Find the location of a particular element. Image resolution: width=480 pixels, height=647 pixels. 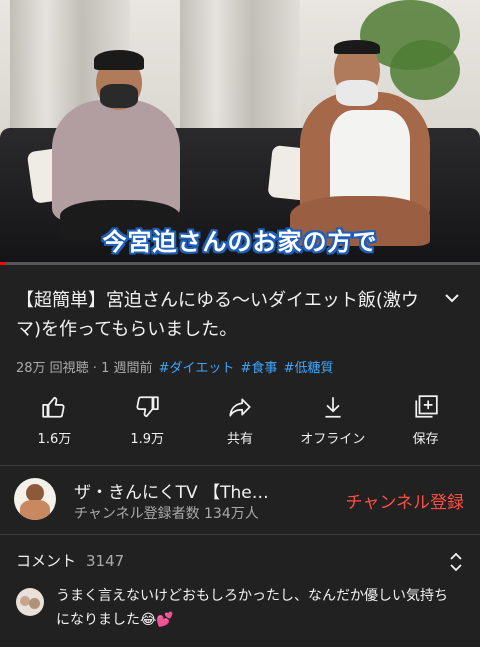

video-background-curtain is located at coordinates (240, 67).